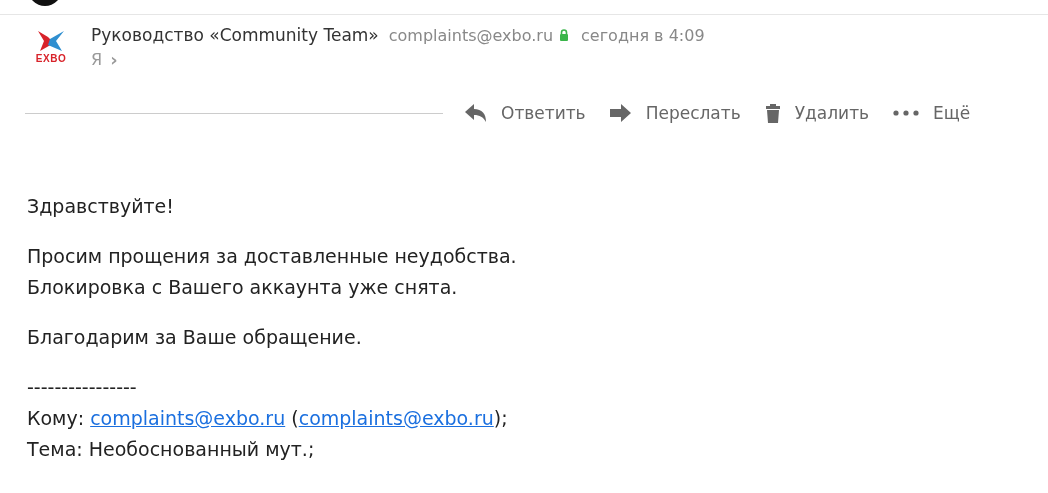  Describe the element at coordinates (272, 256) in the screenshot. I see `message-line: Просим прощения за доставленные неудобства.` at that location.